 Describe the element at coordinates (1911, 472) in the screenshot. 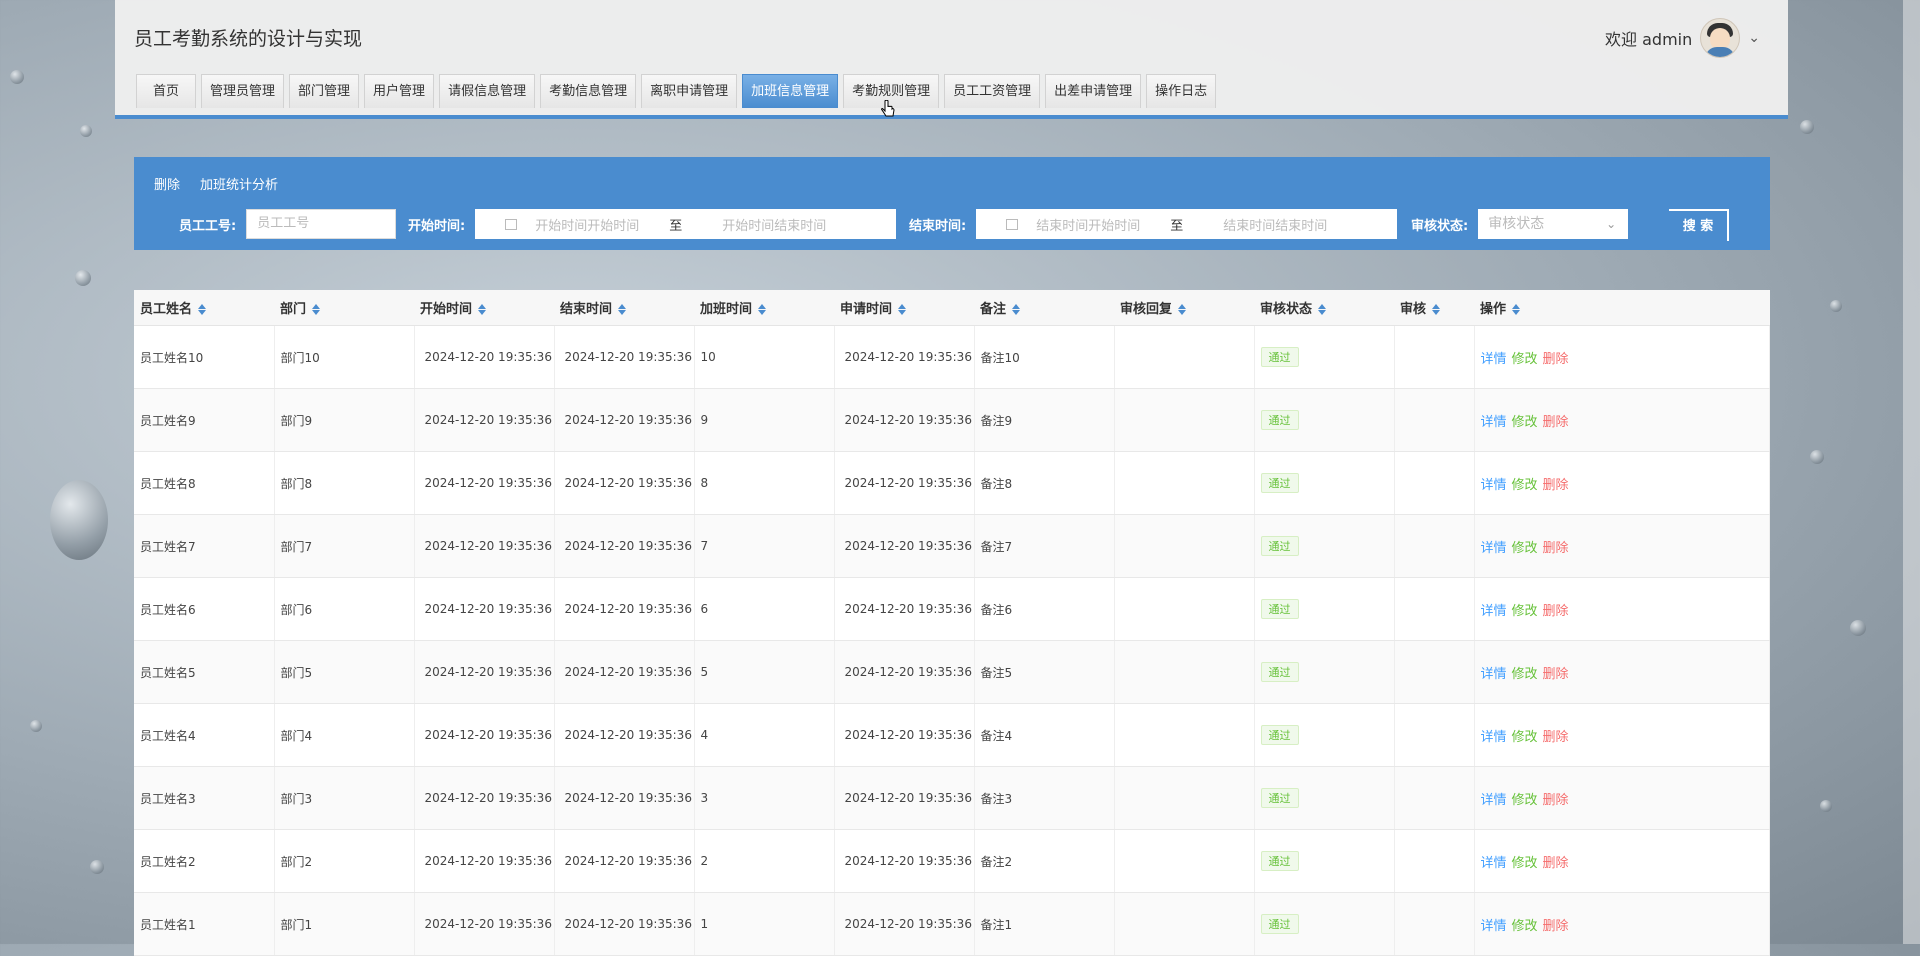

I see `scrollbar` at that location.